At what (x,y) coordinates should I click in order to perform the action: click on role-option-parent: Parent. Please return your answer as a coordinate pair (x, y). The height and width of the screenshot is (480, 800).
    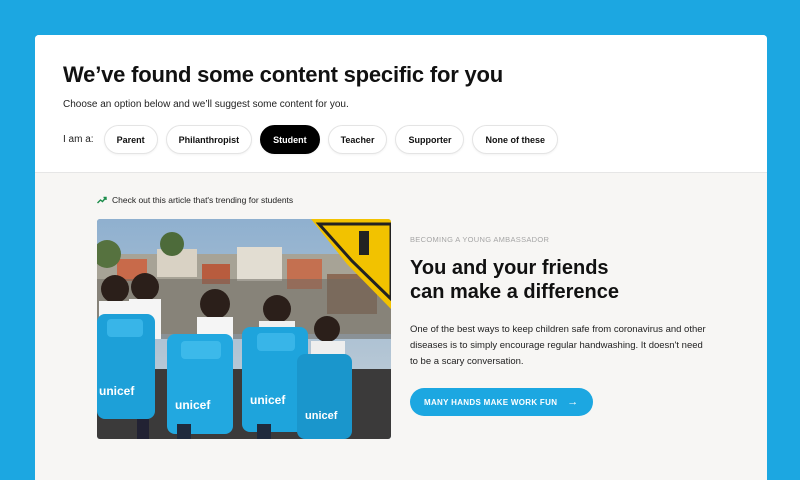
    Looking at the image, I should click on (130, 139).